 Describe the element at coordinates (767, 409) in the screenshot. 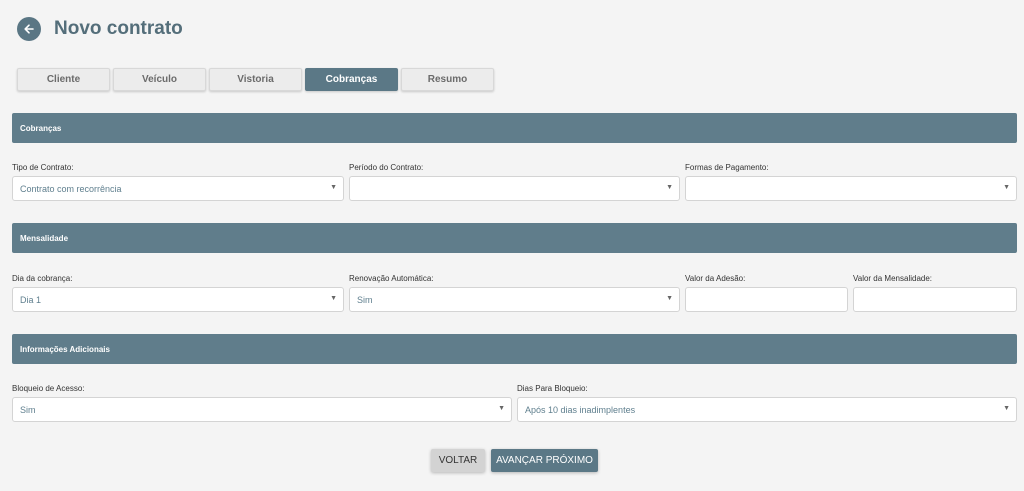

I see `dias-bloqueio-select: Após 10 dias inadimplentes ▼` at that location.